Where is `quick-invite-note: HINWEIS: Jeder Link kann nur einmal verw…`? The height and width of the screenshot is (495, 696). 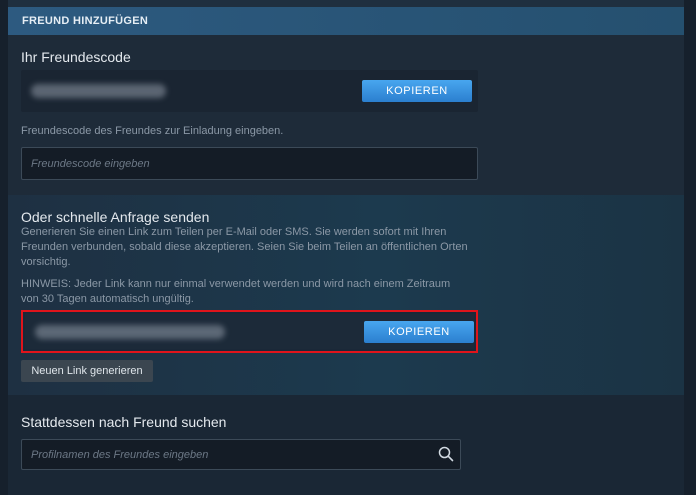 quick-invite-note: HINWEIS: Jeder Link kann nur einmal verw… is located at coordinates (235, 292).